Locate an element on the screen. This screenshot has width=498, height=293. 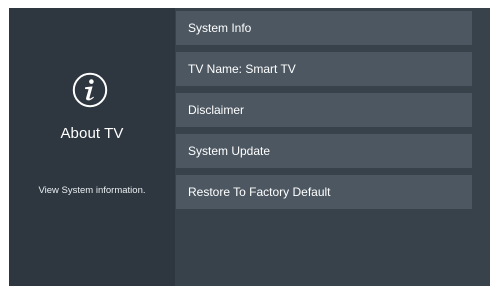
info-icon is located at coordinates (90, 90).